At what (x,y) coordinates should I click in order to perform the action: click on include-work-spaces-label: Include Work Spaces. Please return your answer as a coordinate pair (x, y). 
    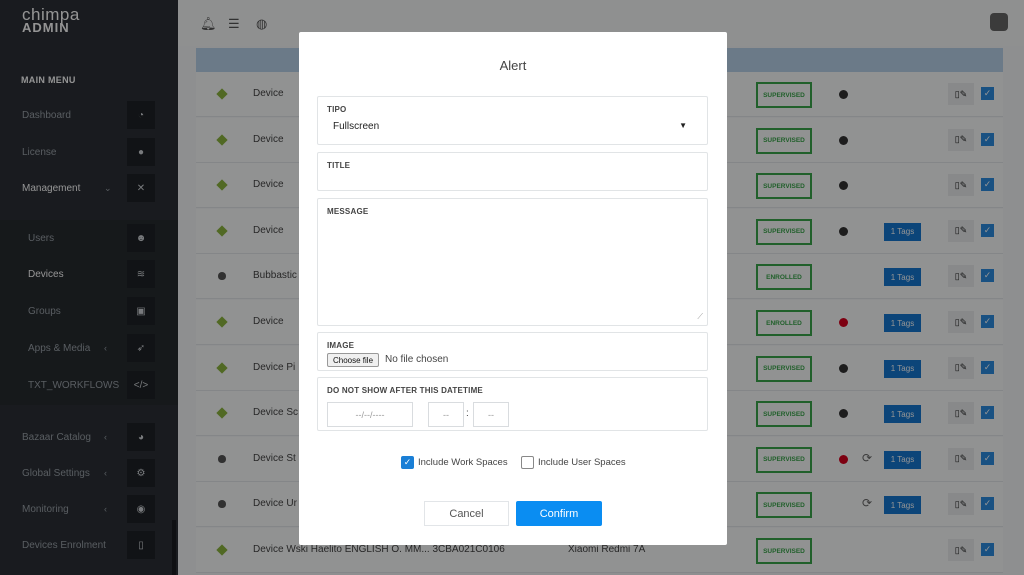
    Looking at the image, I should click on (463, 462).